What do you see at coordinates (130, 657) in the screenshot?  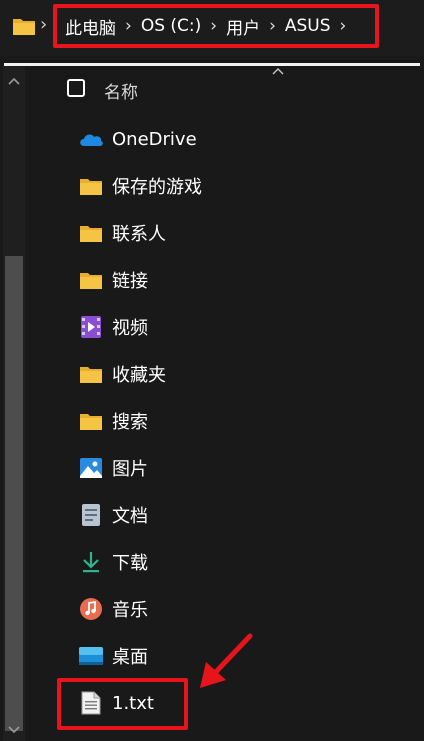 I see `list-item-label: 桌面` at bounding box center [130, 657].